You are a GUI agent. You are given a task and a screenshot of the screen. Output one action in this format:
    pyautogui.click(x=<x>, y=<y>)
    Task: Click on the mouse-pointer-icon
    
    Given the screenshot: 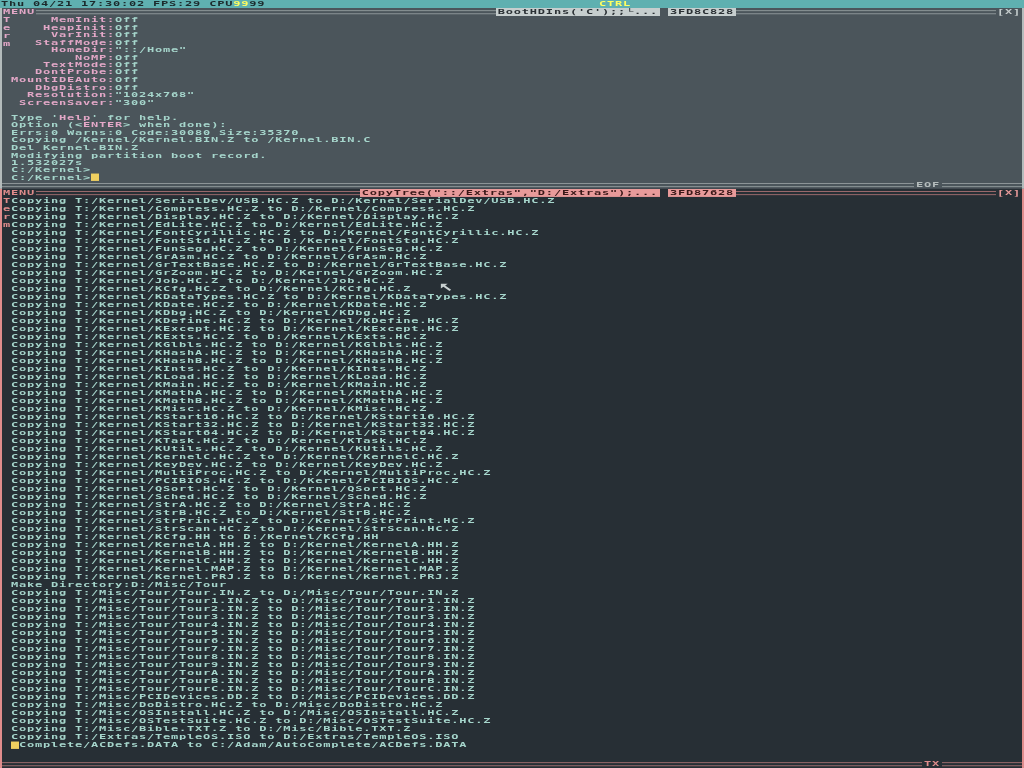 What is the action you would take?
    pyautogui.click(x=446, y=287)
    